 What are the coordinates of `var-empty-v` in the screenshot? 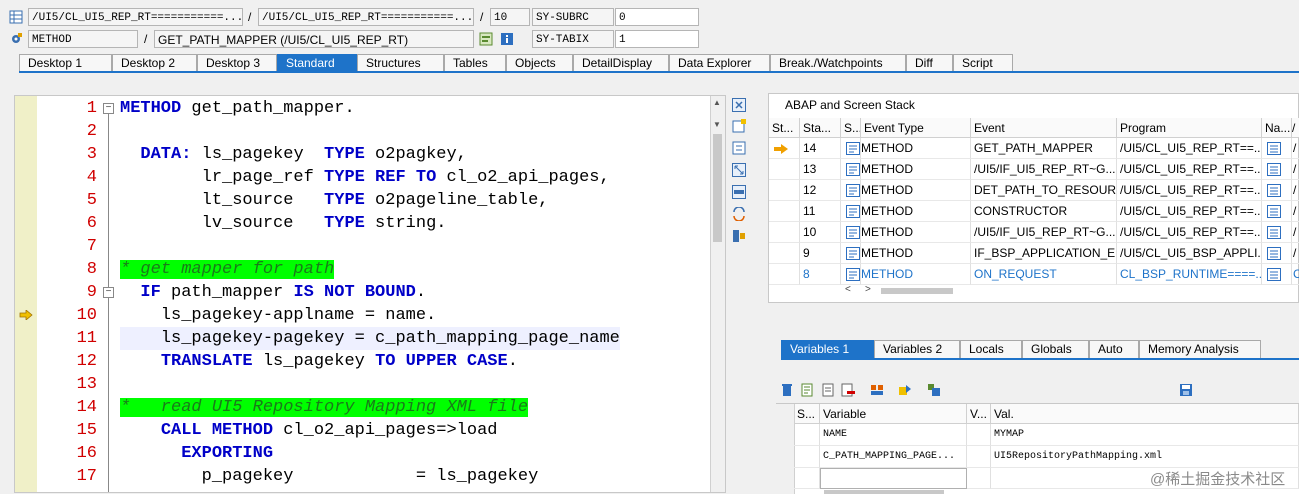 It's located at (979, 478).